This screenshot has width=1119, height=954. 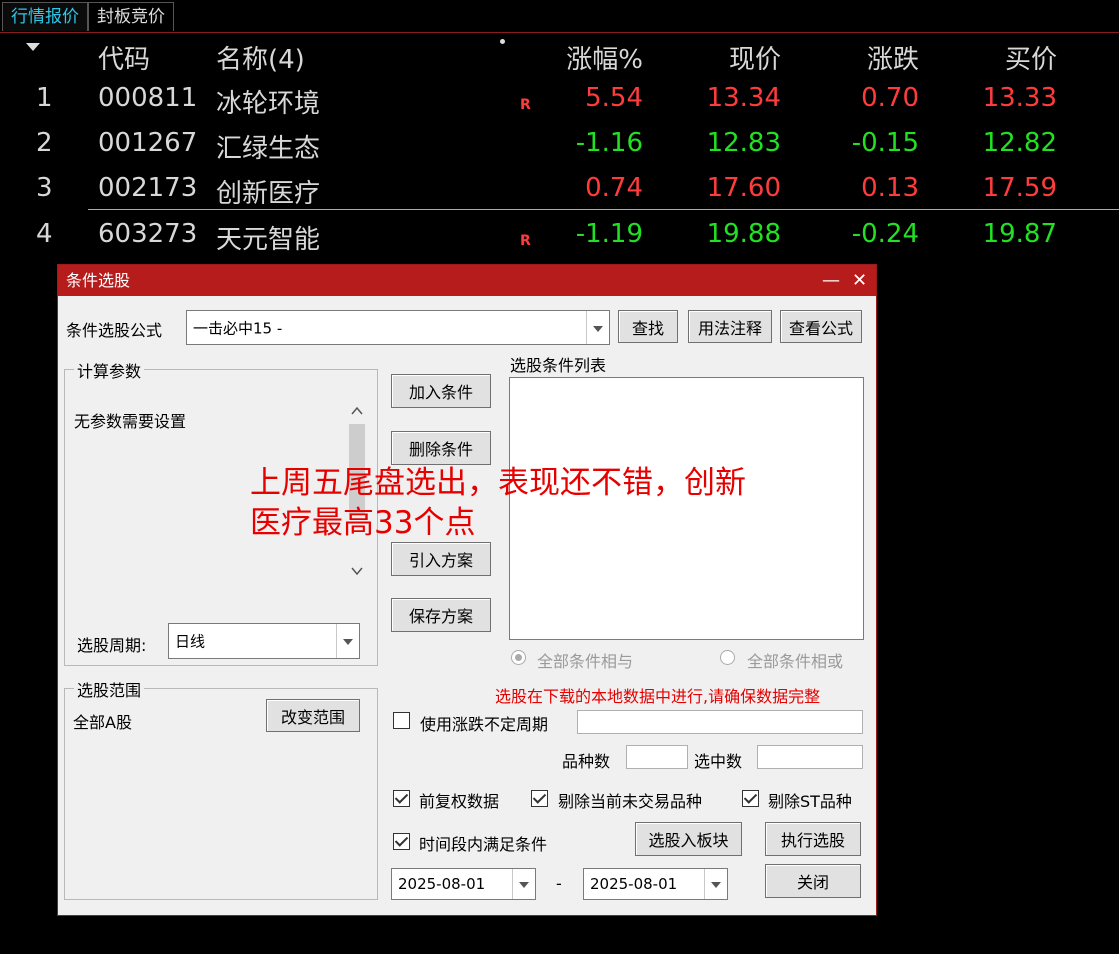 I want to click on stock-name: 天元智能, so click(x=268, y=240).